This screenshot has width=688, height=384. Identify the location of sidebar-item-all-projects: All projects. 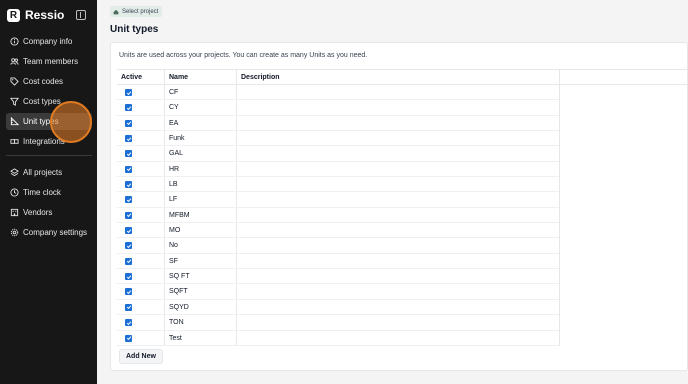
(49, 172).